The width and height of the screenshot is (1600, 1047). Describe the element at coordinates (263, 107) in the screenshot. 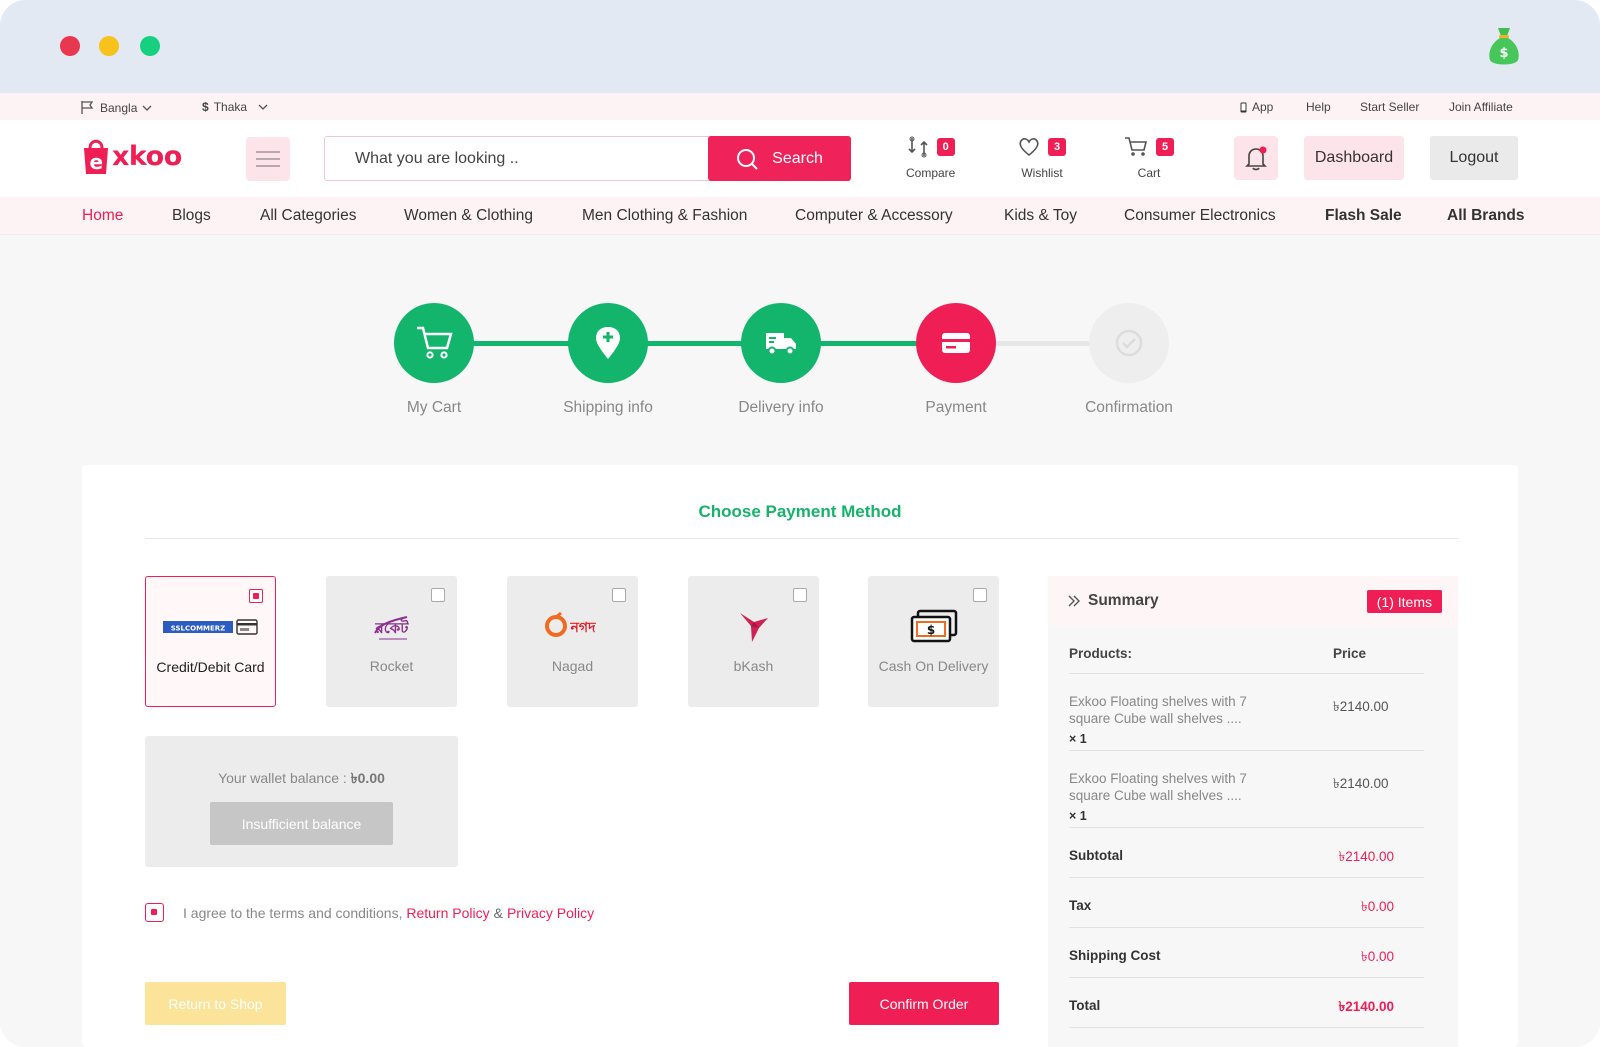

I see `chevron-down-icon` at that location.